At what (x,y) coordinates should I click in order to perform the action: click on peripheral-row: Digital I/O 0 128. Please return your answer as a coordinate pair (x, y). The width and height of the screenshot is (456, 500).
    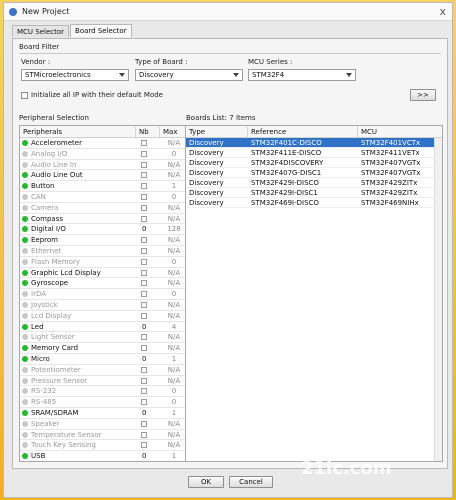
    Looking at the image, I should click on (103, 230).